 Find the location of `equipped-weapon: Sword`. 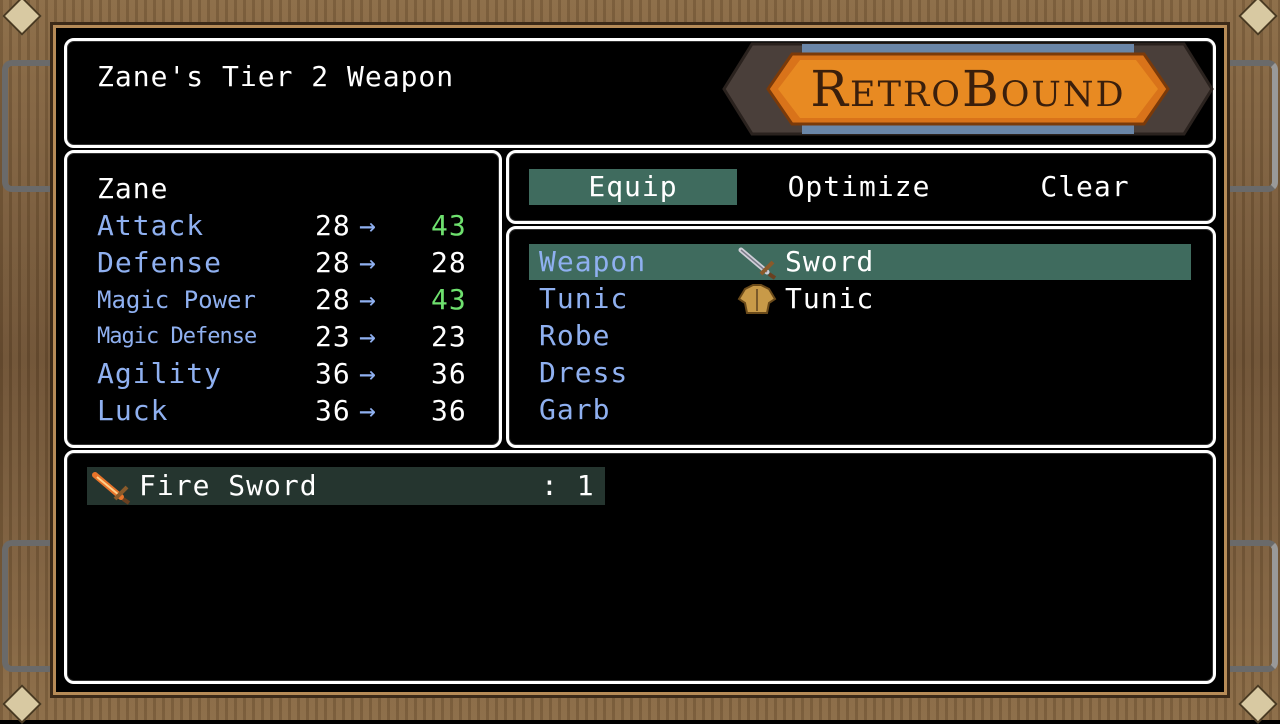

equipped-weapon: Sword is located at coordinates (829, 262).